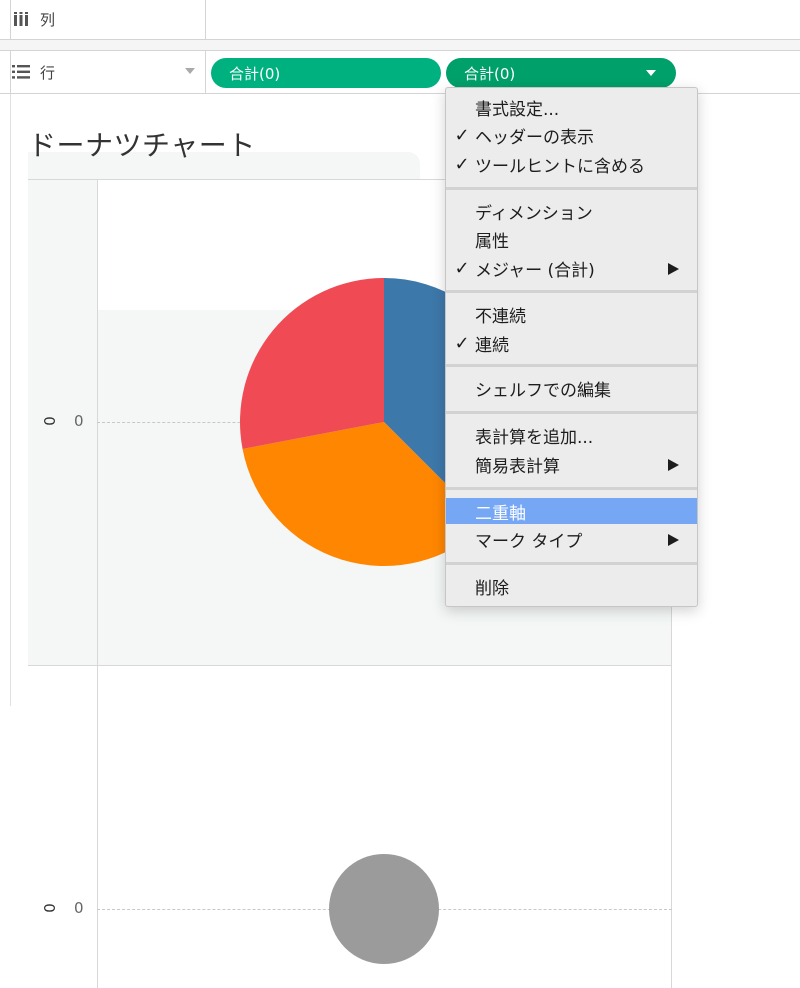  I want to click on menu-item-remove: 削除, so click(571, 586).